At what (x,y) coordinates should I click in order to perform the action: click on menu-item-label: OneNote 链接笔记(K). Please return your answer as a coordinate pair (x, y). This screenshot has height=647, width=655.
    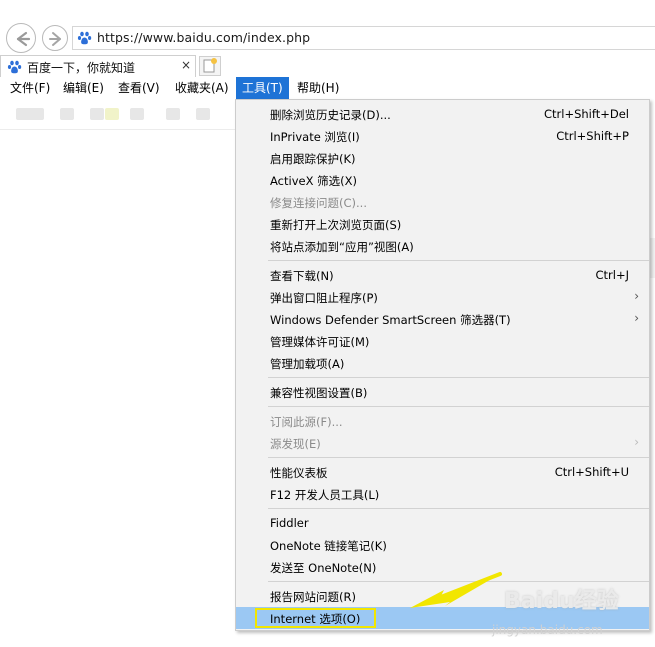
    Looking at the image, I should click on (328, 546).